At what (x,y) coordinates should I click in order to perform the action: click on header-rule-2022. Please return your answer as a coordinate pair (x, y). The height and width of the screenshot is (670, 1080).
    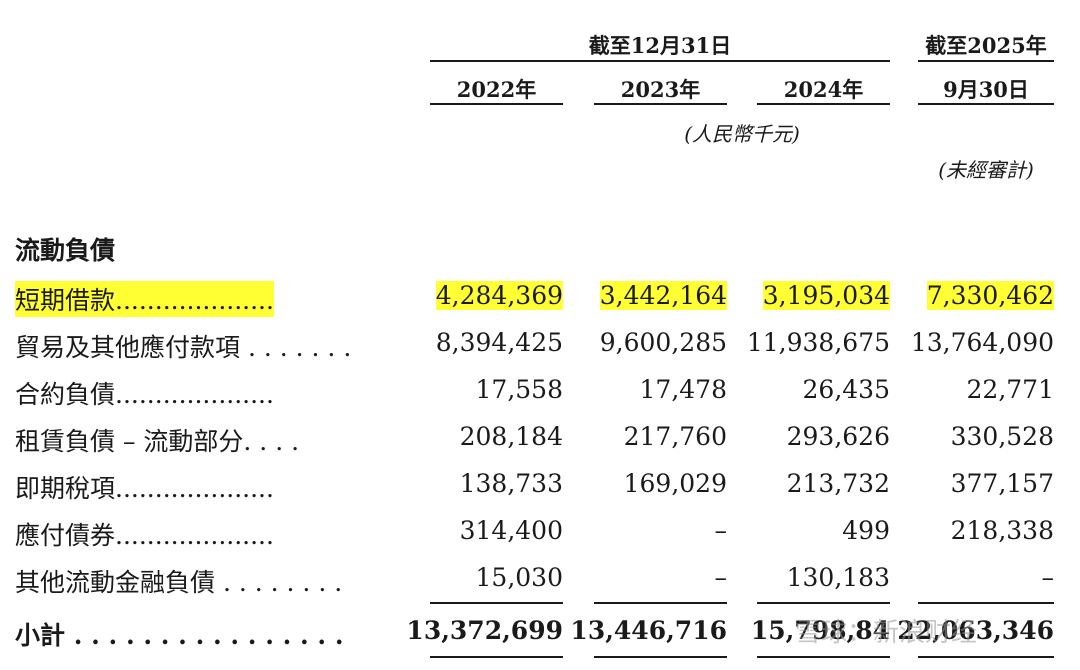
    Looking at the image, I should click on (496, 104).